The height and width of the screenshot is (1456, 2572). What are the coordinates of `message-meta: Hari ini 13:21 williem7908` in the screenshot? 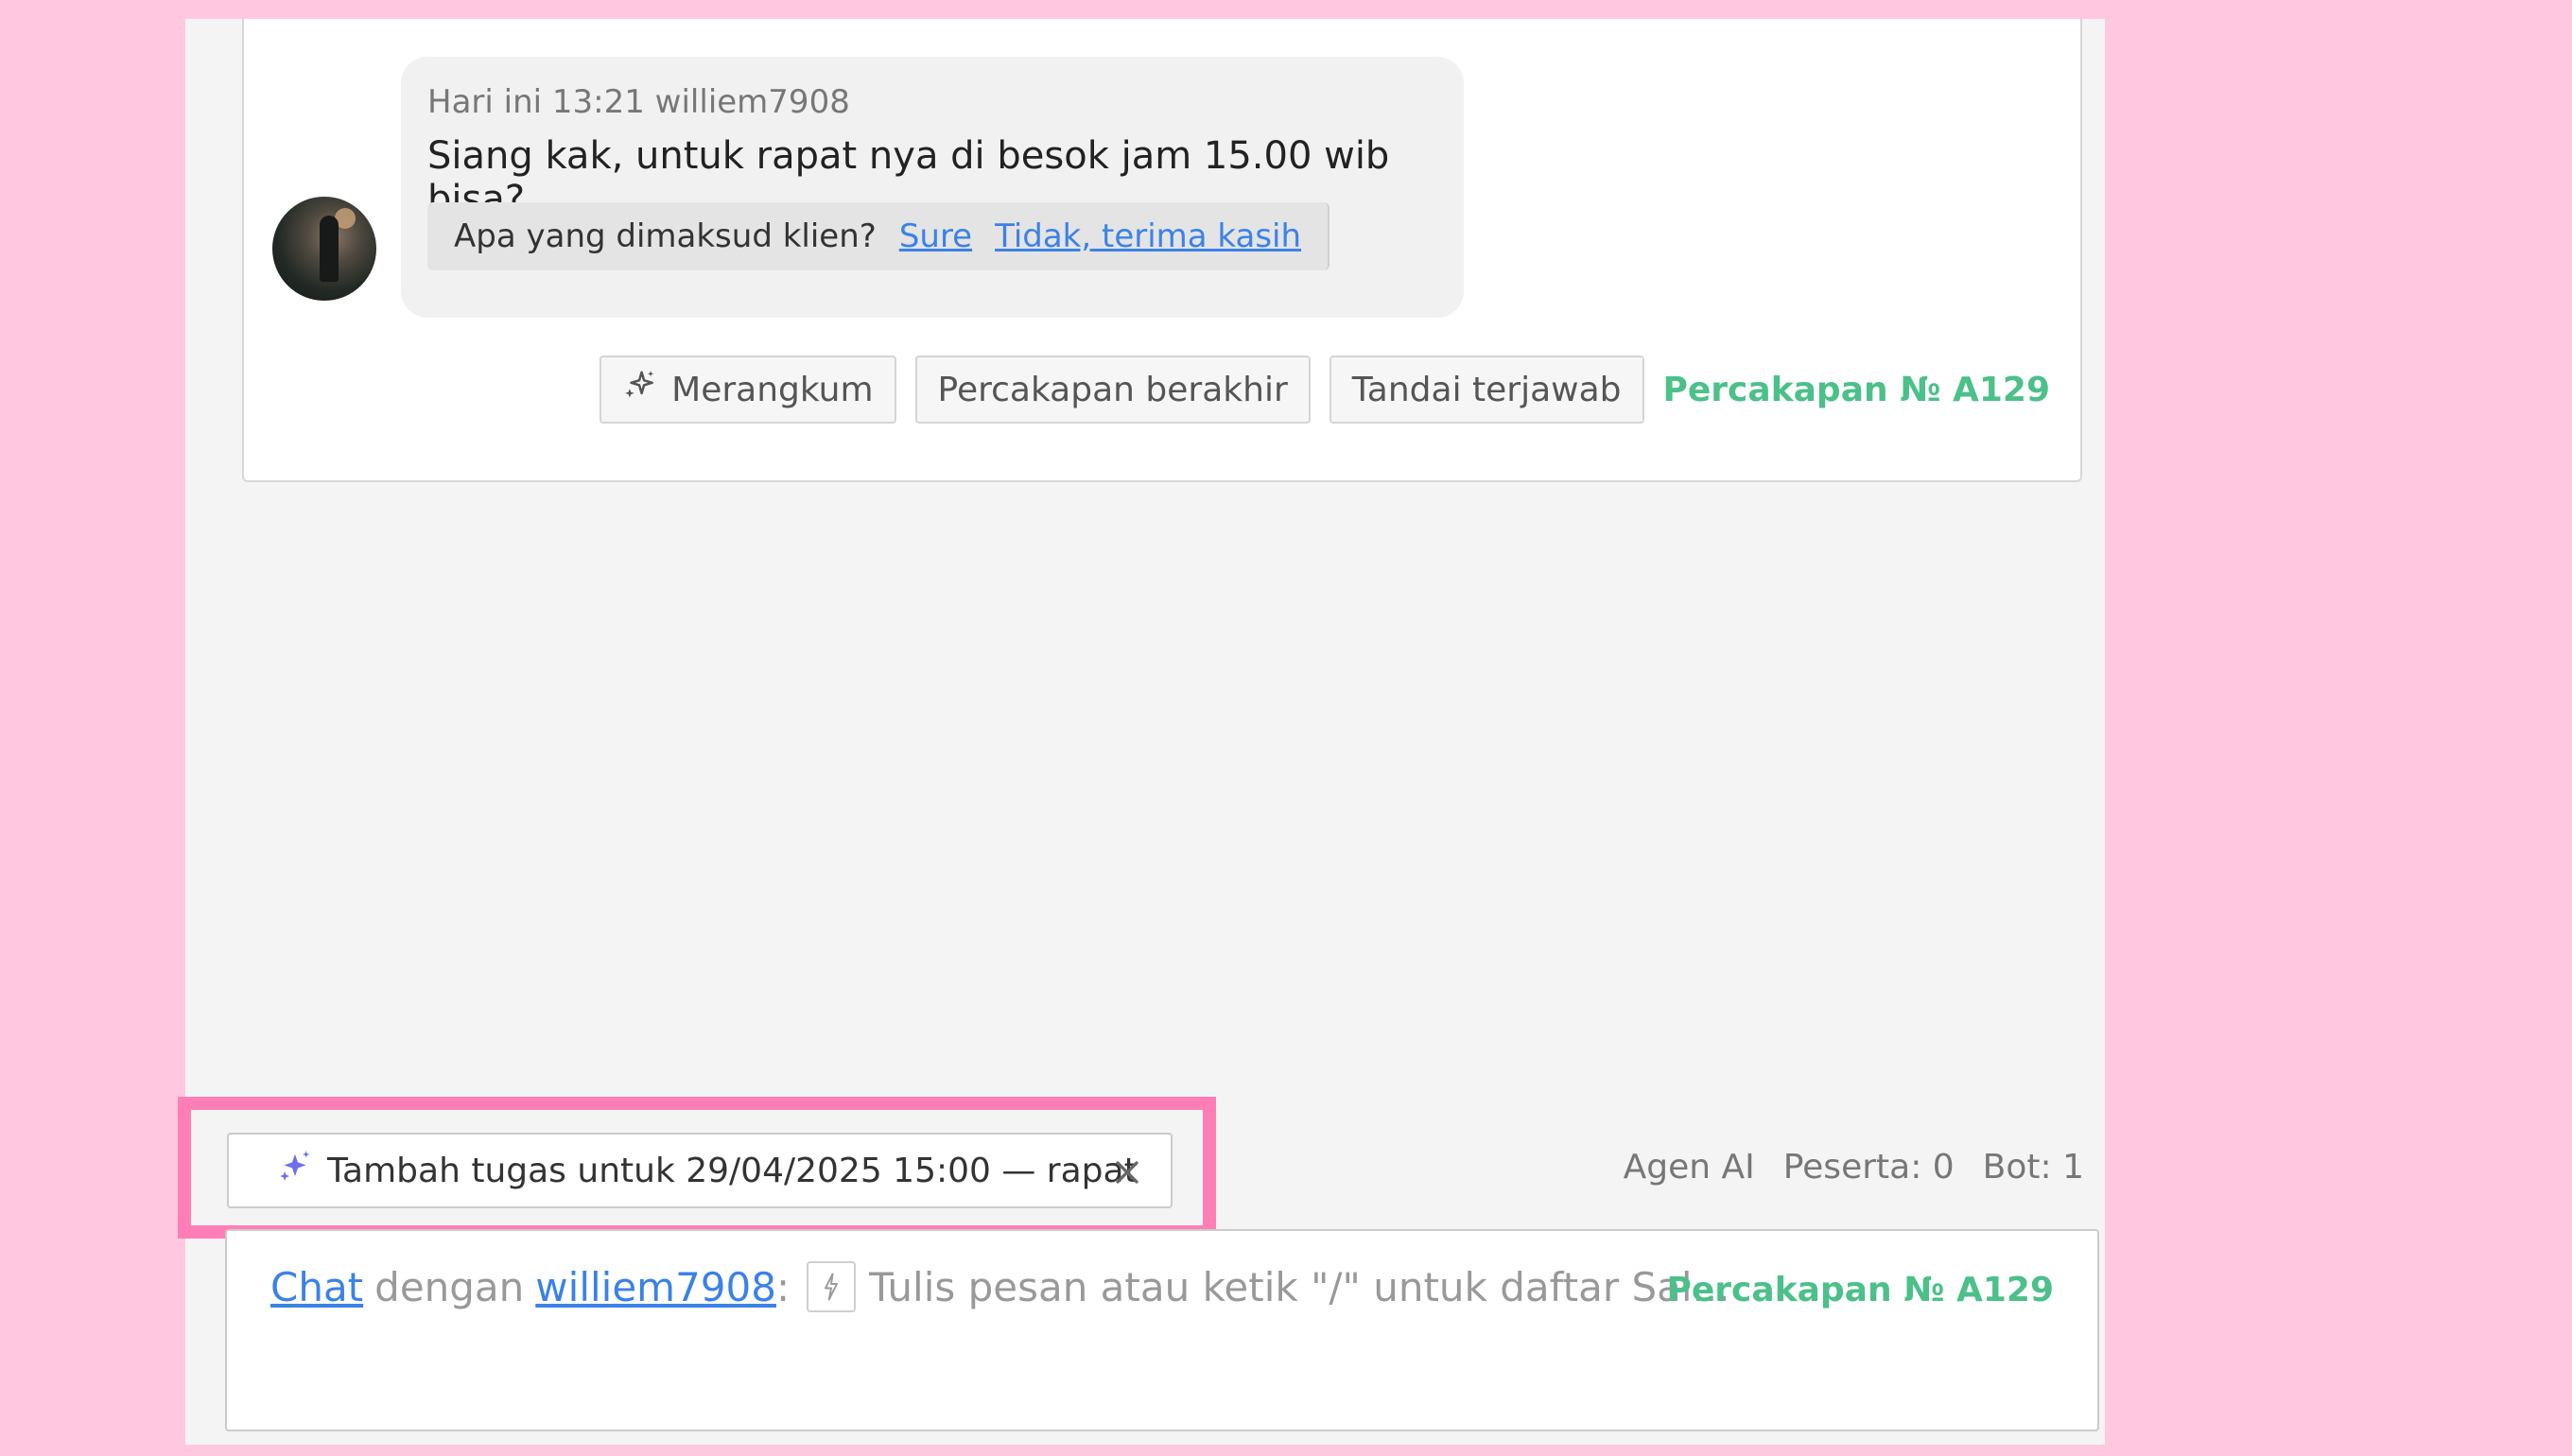 It's located at (638, 102).